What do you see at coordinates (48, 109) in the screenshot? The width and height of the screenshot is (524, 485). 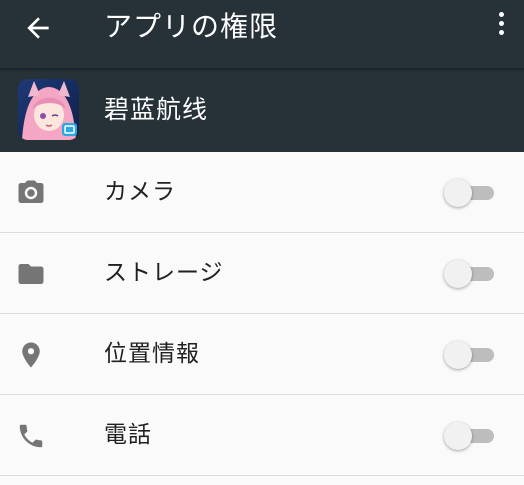 I see `app-icon` at bounding box center [48, 109].